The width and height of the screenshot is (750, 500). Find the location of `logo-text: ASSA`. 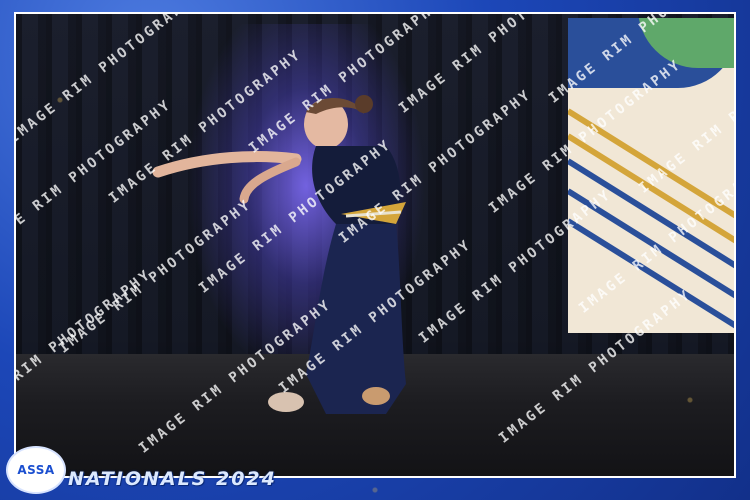

logo-text: ASSA is located at coordinates (36, 470).